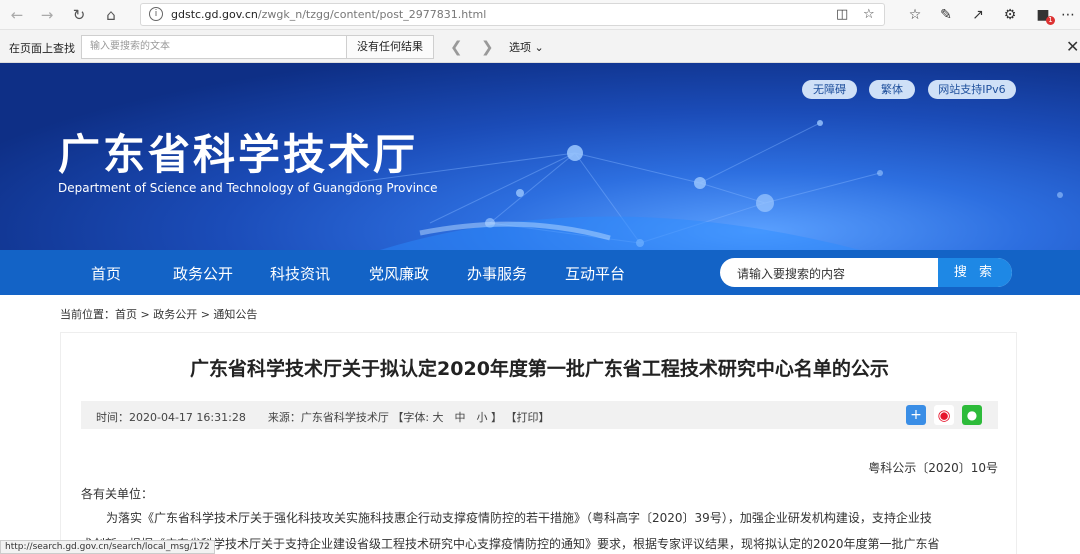 This screenshot has width=1080, height=554. I want to click on find-options-label: 选项, so click(520, 47).